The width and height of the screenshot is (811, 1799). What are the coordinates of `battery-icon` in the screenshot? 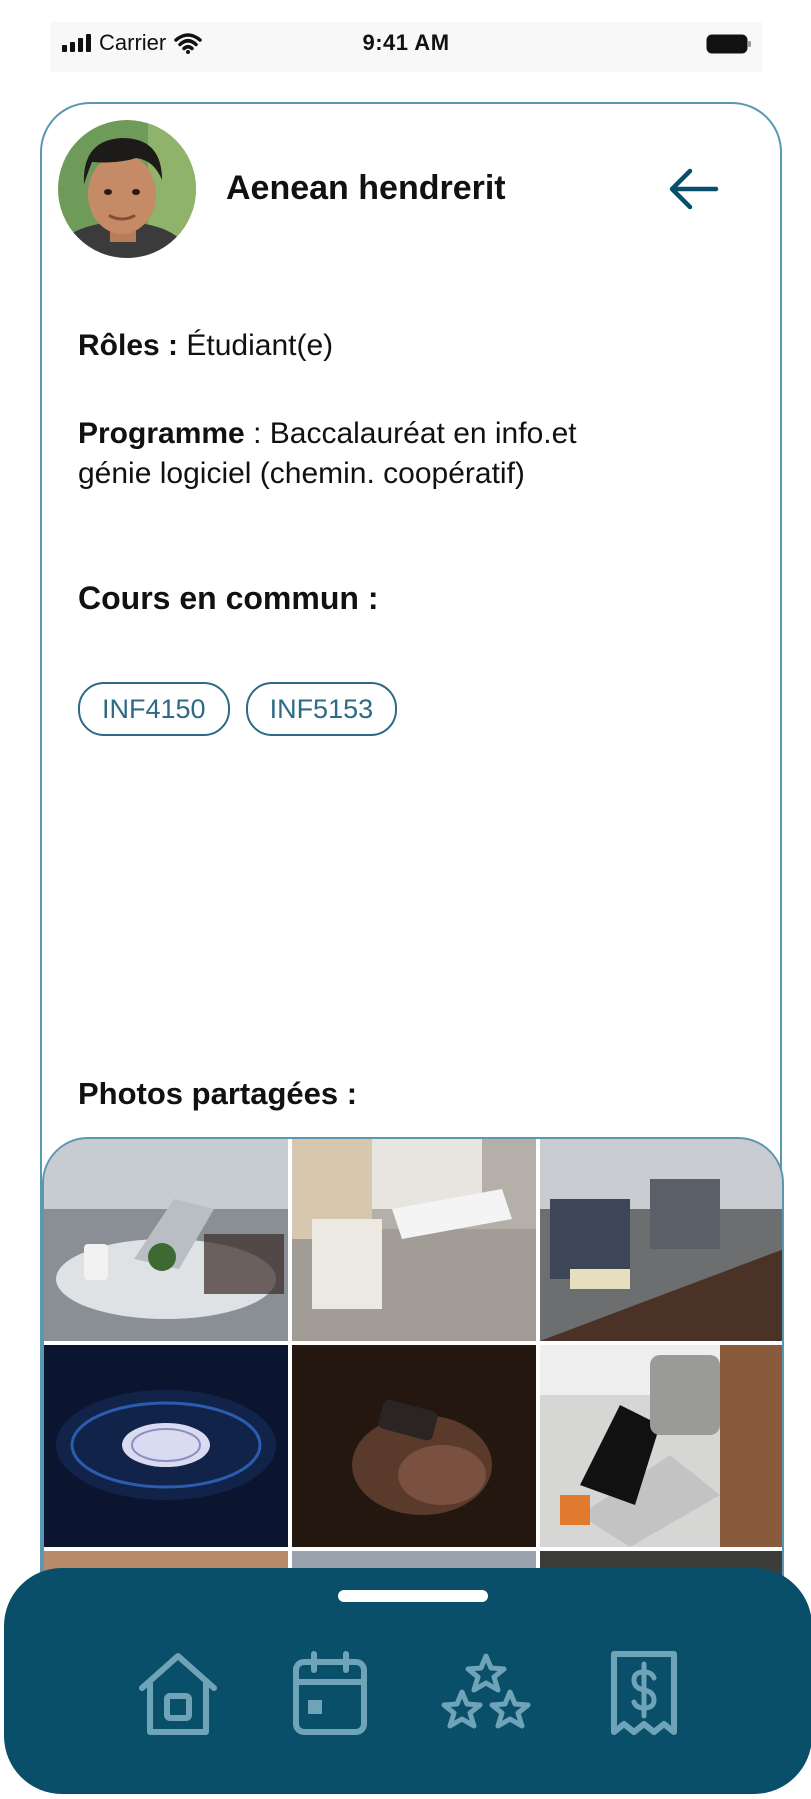 It's located at (729, 46).